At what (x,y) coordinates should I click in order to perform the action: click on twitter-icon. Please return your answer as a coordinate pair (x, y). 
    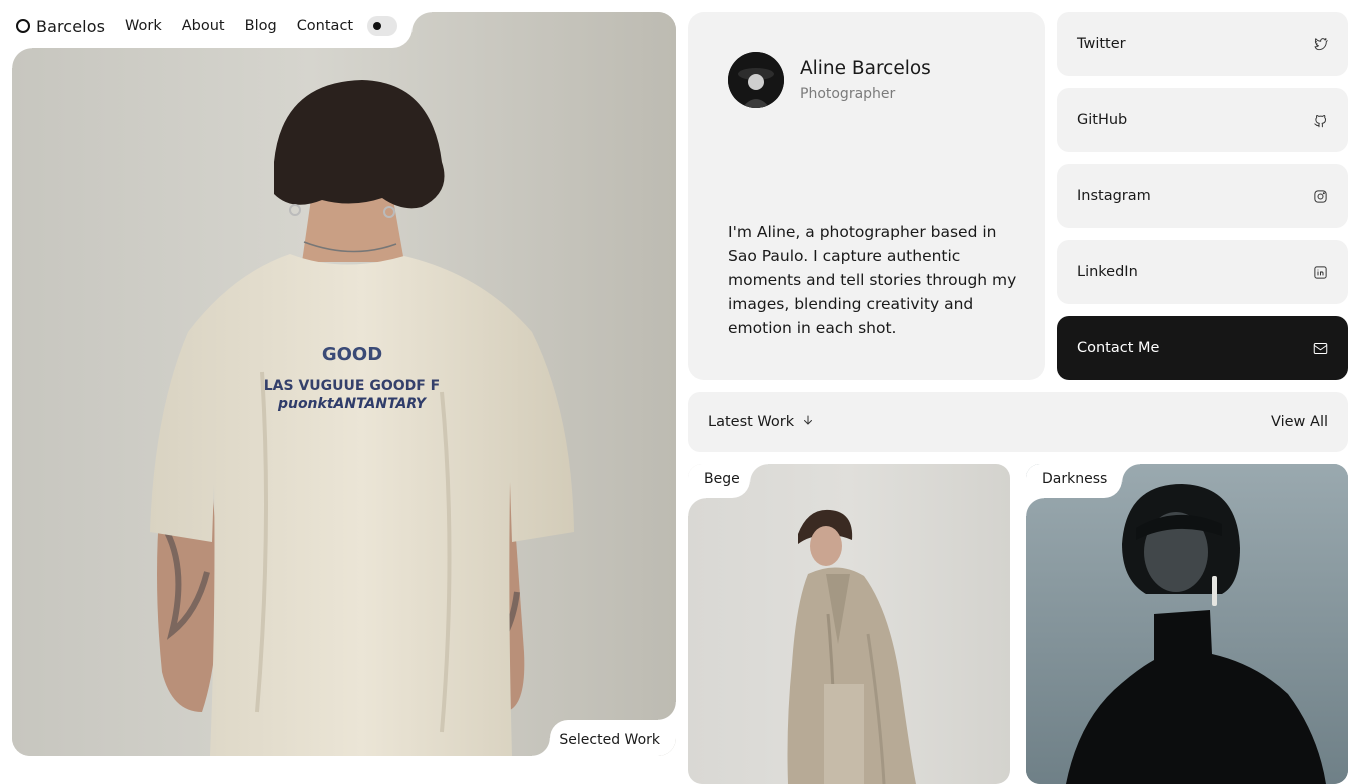
    Looking at the image, I should click on (1320, 44).